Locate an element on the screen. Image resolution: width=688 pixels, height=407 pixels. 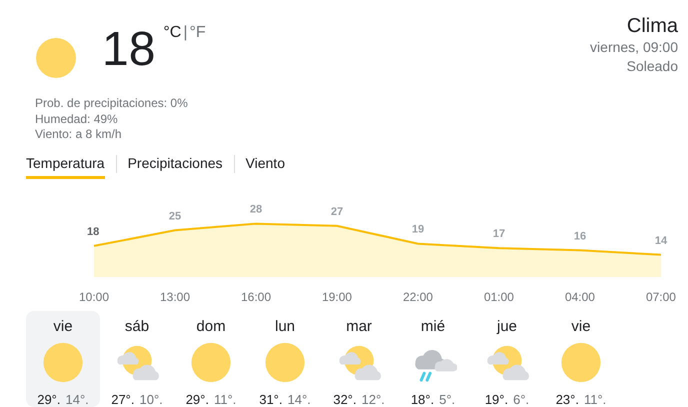
temperature-label: 17 is located at coordinates (499, 234).